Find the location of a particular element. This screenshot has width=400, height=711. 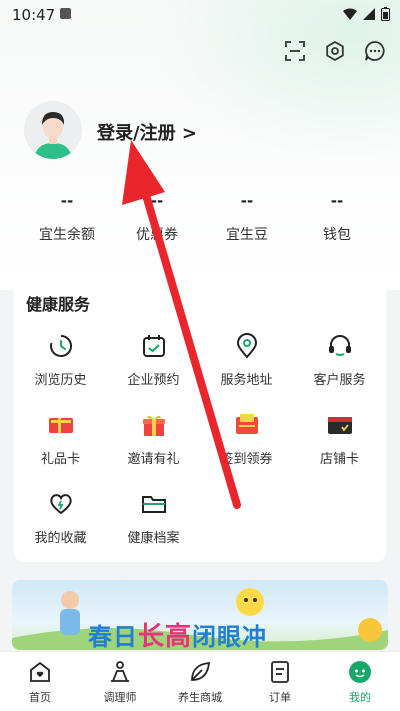

service-enterprise-booking: 企业预约 is located at coordinates (153, 360).